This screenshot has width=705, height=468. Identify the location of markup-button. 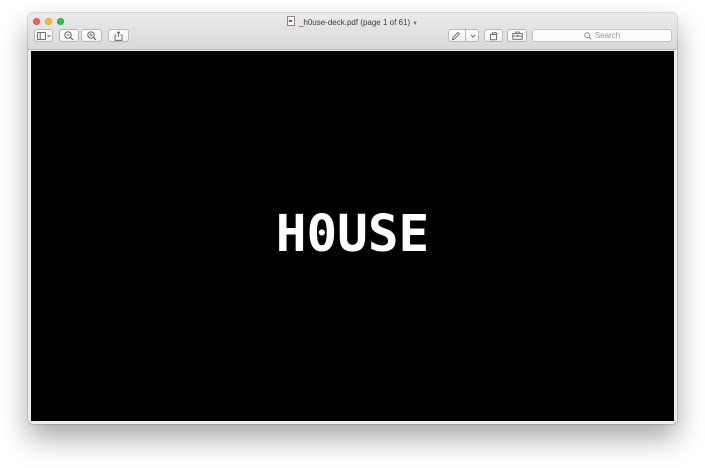
(463, 35).